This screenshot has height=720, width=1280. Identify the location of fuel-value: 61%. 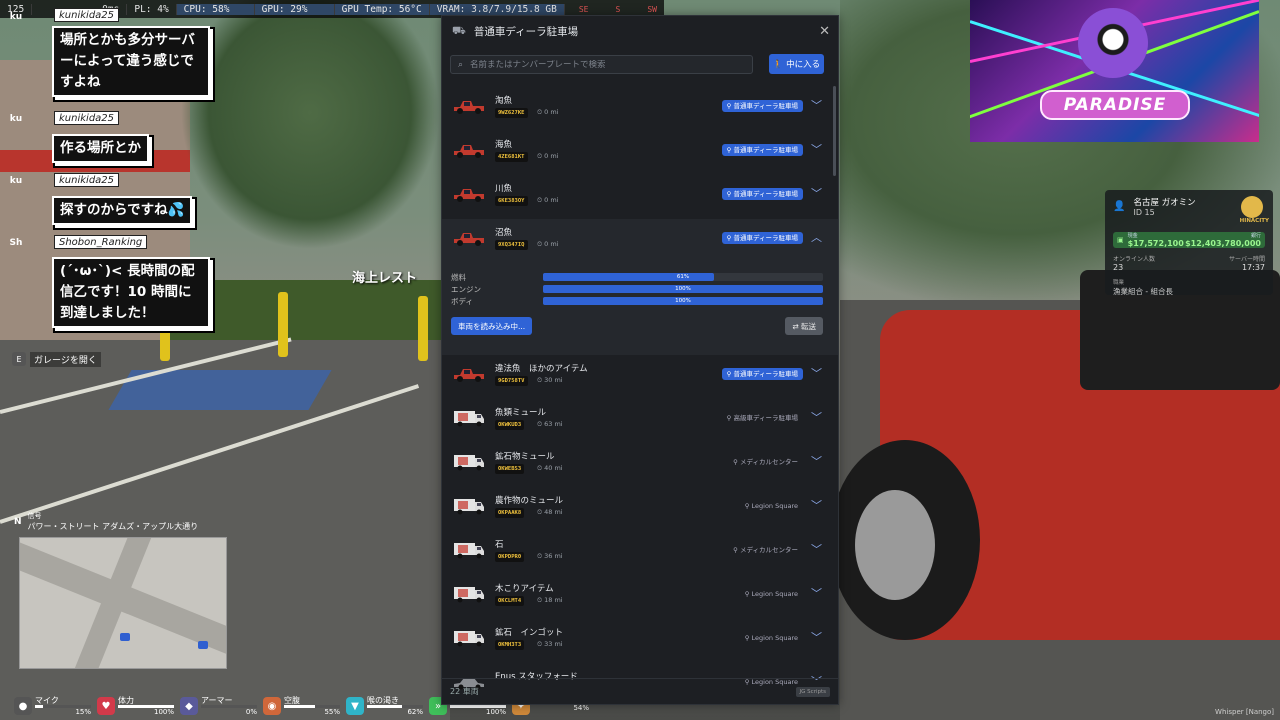
(683, 277).